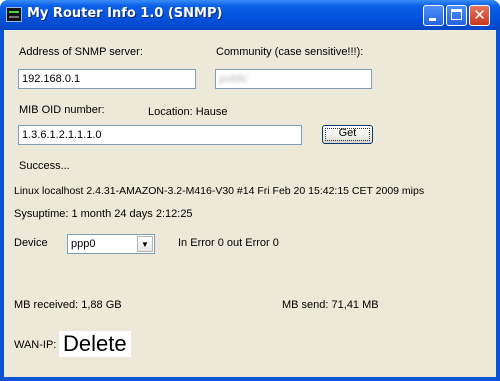 The width and height of the screenshot is (500, 381). What do you see at coordinates (293, 79) in the screenshot?
I see `community-input: public` at bounding box center [293, 79].